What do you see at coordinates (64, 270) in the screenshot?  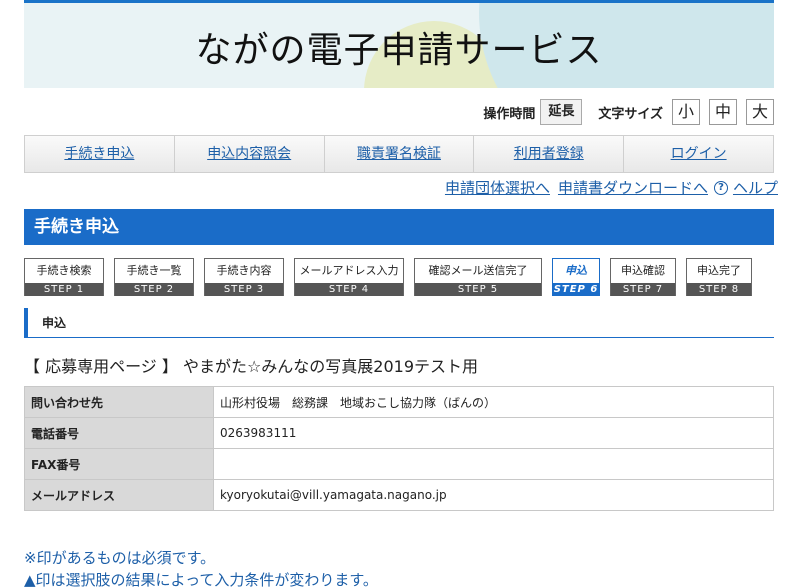 I see `step-name: 手続き検索` at bounding box center [64, 270].